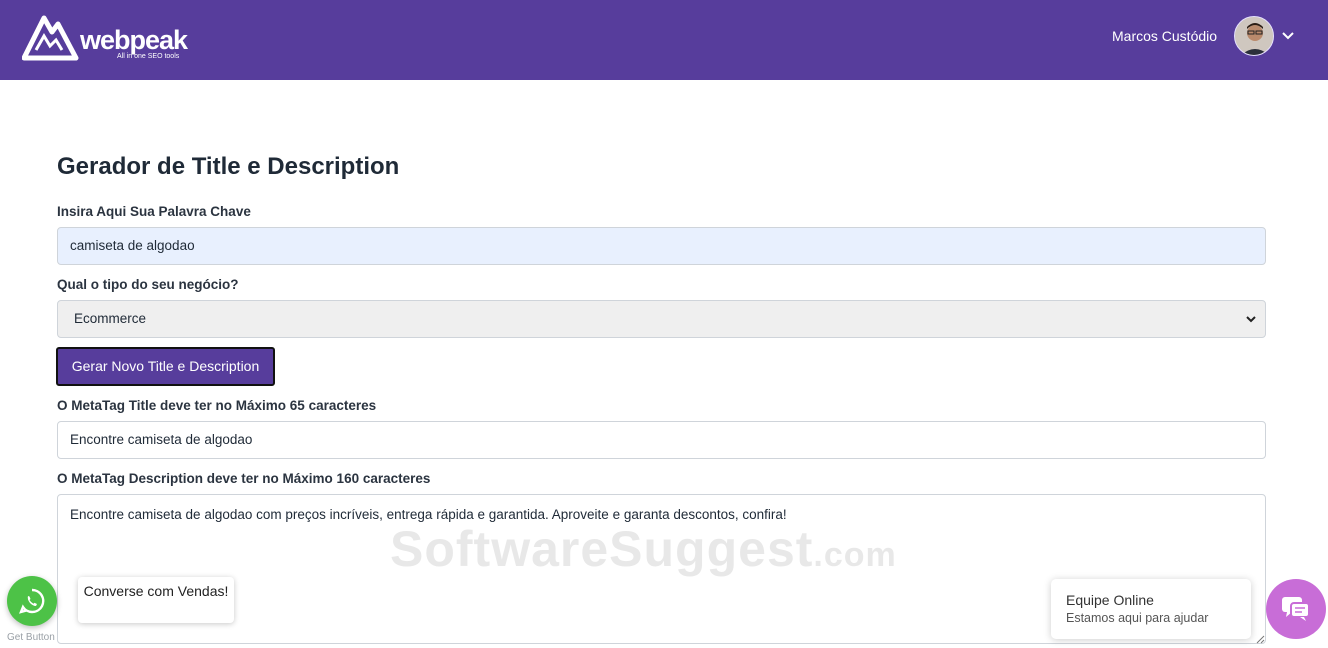  I want to click on user-name: Marcos Custódio, so click(1164, 36).